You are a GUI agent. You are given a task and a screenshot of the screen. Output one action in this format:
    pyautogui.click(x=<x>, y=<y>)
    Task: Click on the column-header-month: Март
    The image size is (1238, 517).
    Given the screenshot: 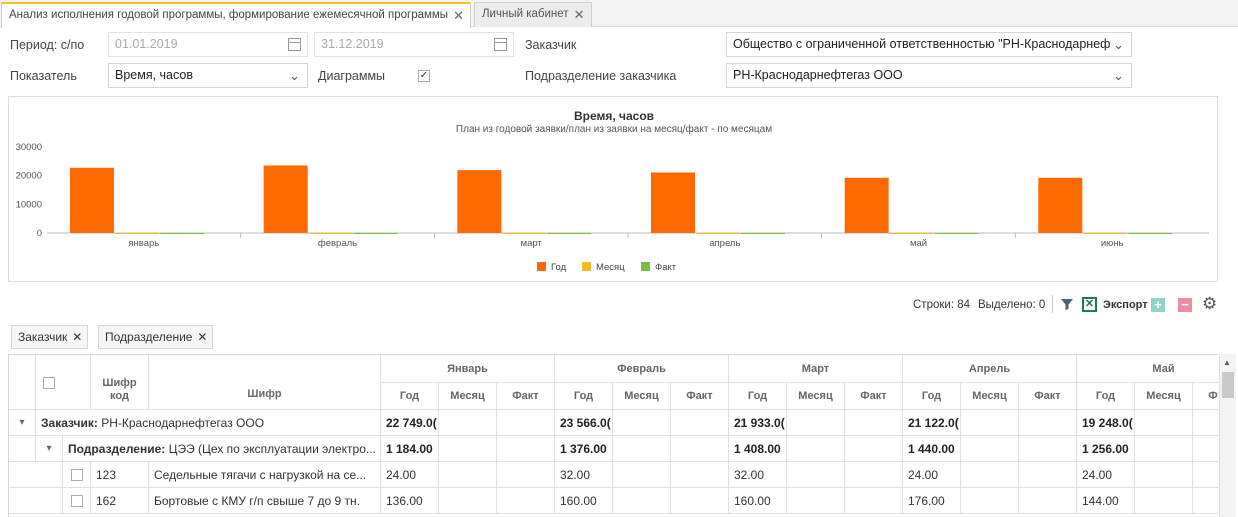 What is the action you would take?
    pyautogui.click(x=816, y=369)
    